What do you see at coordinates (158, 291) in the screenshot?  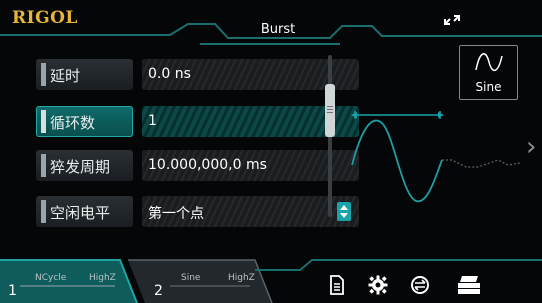 I see `channel-number: 2` at bounding box center [158, 291].